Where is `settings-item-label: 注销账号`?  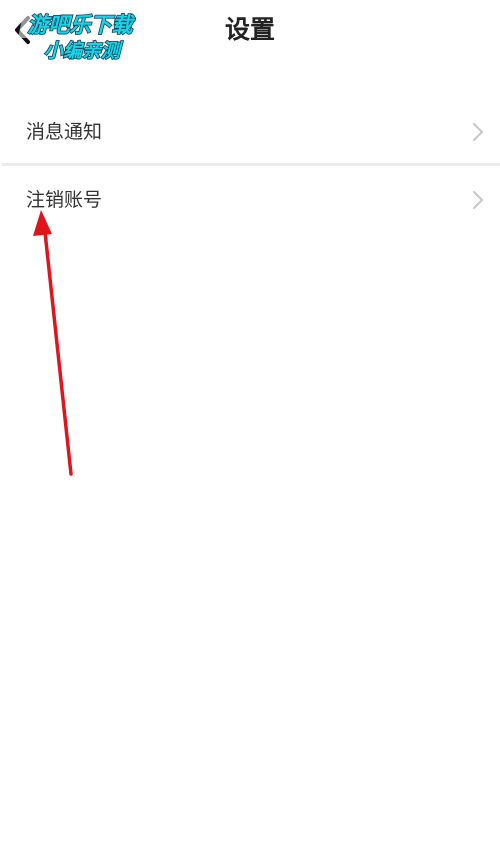 settings-item-label: 注销账号 is located at coordinates (64, 200).